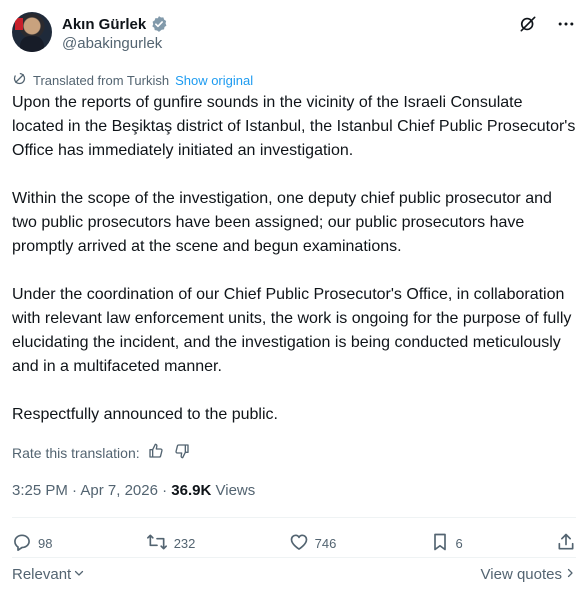  Describe the element at coordinates (547, 24) in the screenshot. I see `header-actions` at that location.